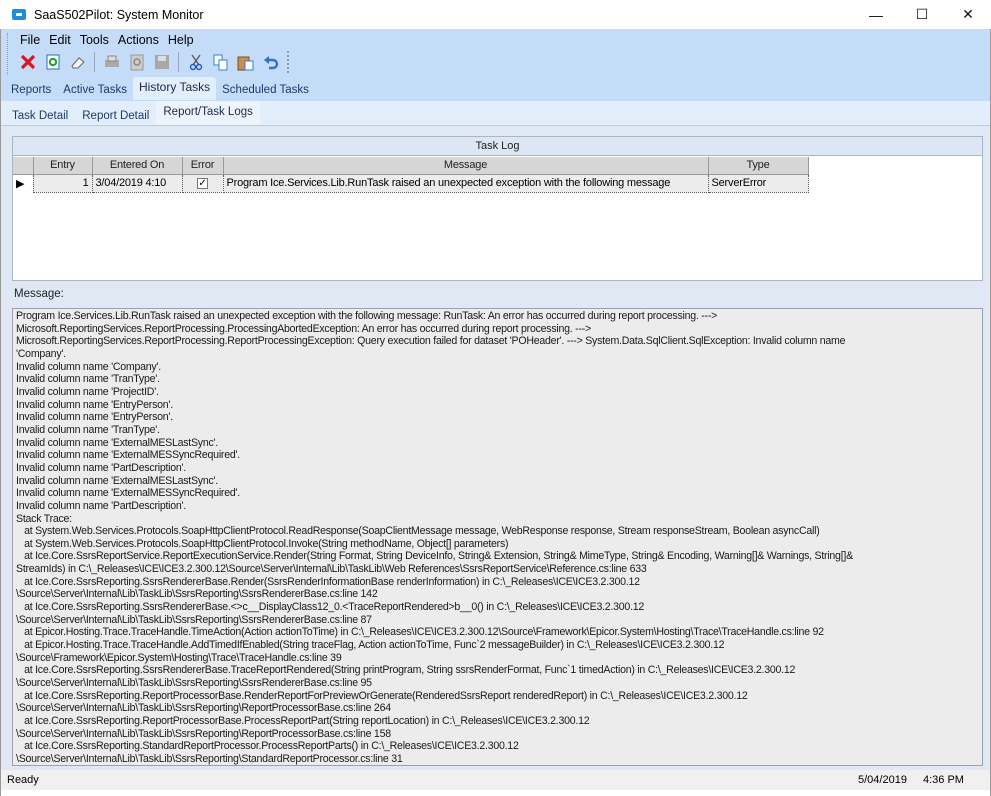  I want to click on column-header-message: Message, so click(466, 166).